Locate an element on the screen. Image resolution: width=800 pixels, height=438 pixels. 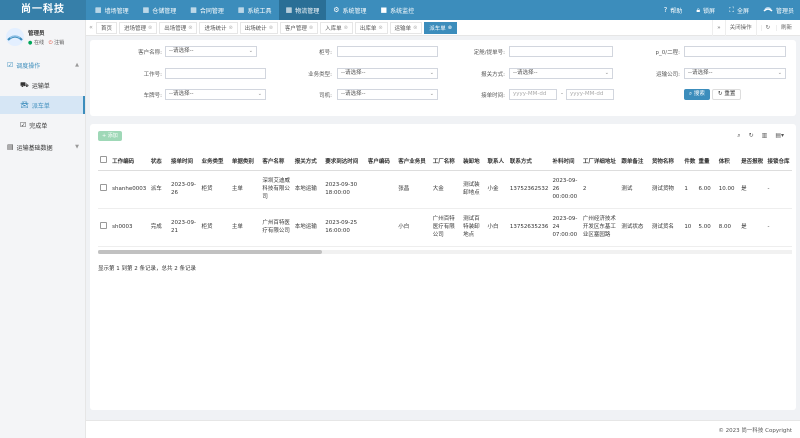
column-header: 体积 is located at coordinates (728, 161).